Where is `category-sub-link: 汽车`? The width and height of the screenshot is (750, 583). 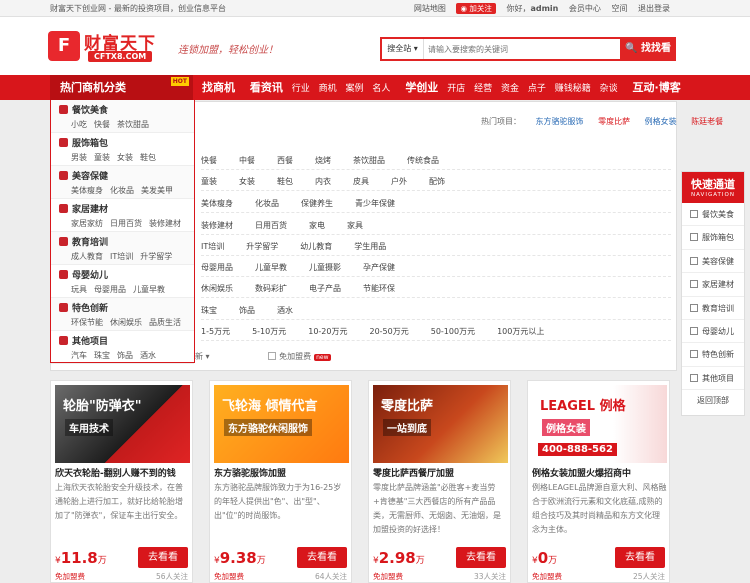
category-sub-link: 汽车 is located at coordinates (79, 355).